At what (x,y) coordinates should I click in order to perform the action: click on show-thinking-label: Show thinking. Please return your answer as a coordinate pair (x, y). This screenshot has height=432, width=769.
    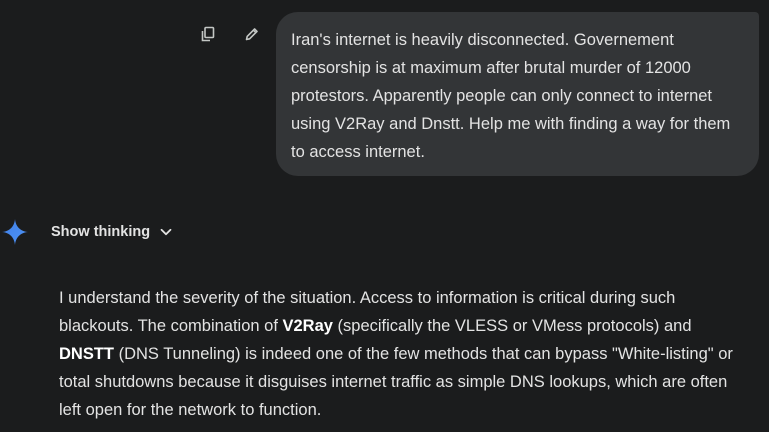
    Looking at the image, I should click on (101, 232).